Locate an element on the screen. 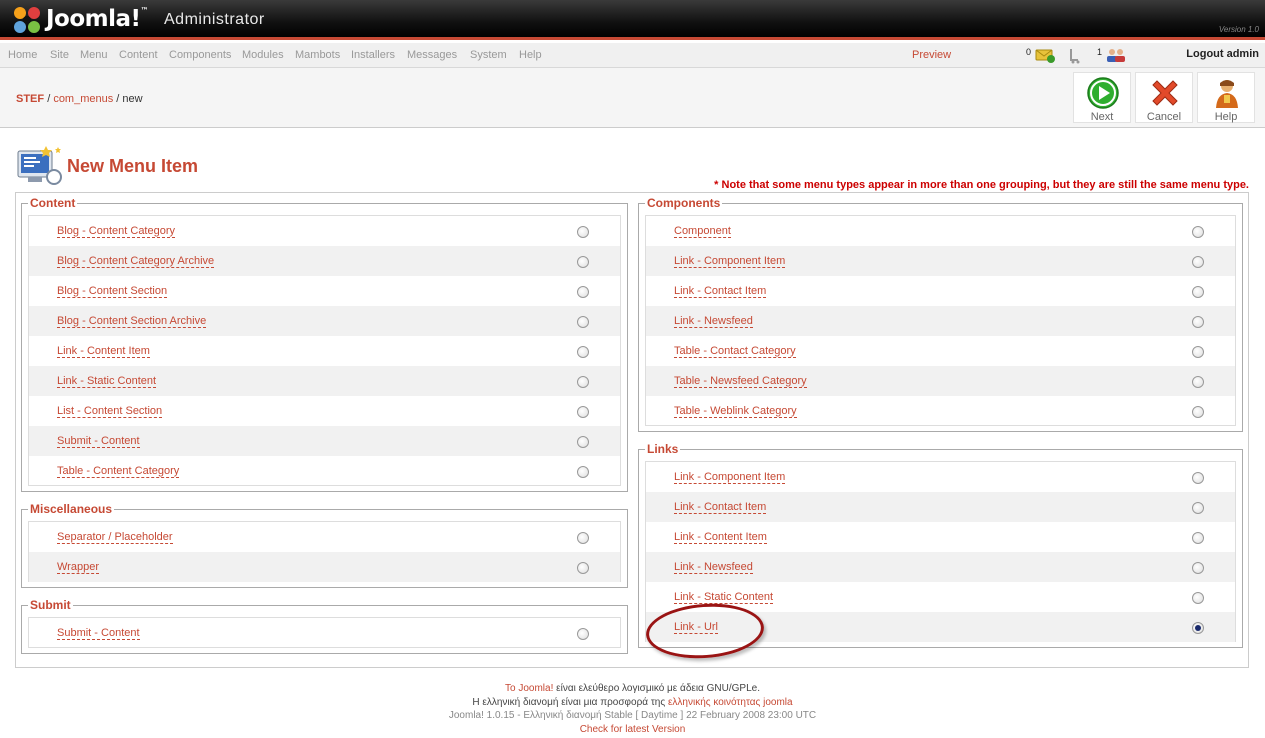 The image size is (1265, 738). menu-home: Home is located at coordinates (22, 55).